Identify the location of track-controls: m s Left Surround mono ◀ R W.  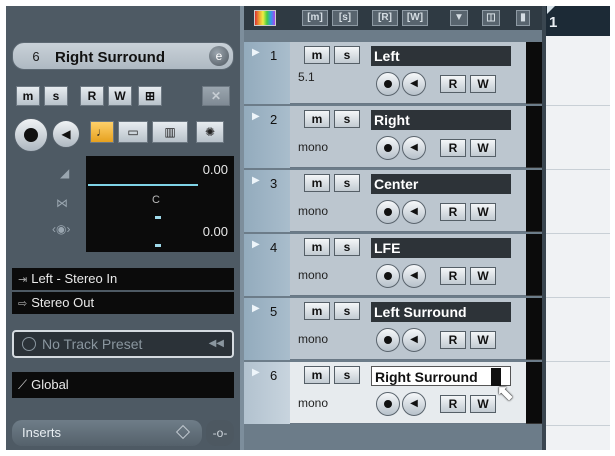
(408, 329).